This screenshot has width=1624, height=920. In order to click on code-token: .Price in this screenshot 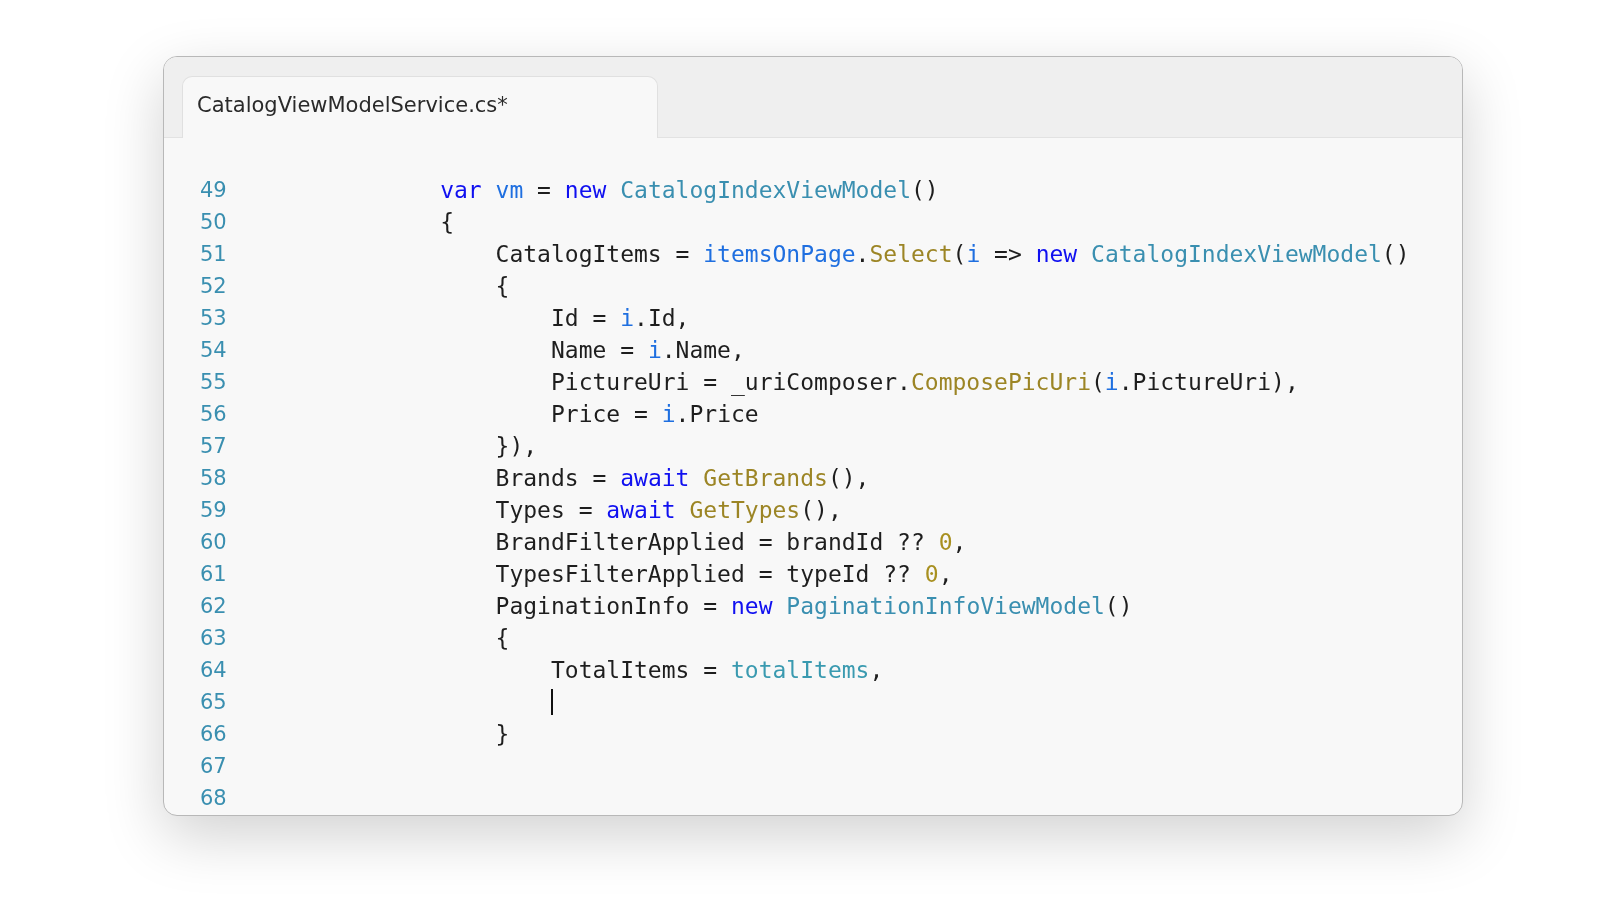, I will do `click(717, 414)`.